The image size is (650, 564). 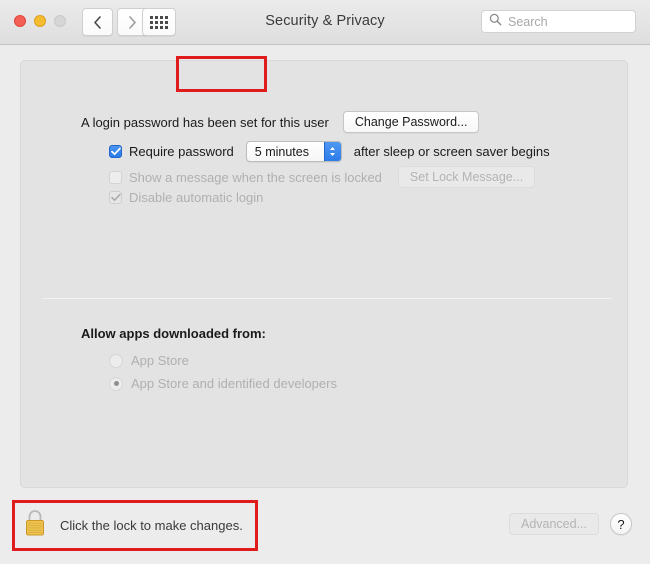 What do you see at coordinates (451, 151) in the screenshot?
I see `require-password-suffix: after sleep or screen saver begins` at bounding box center [451, 151].